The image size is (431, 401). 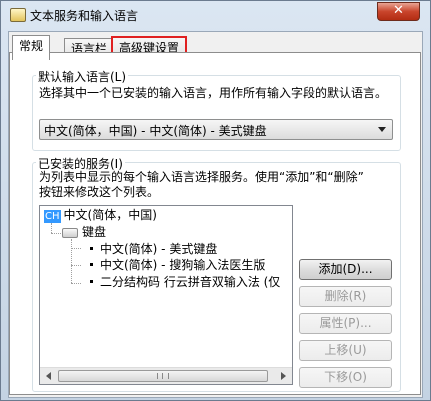 What do you see at coordinates (345, 377) in the screenshot?
I see `move-down-button: 下移(O)` at bounding box center [345, 377].